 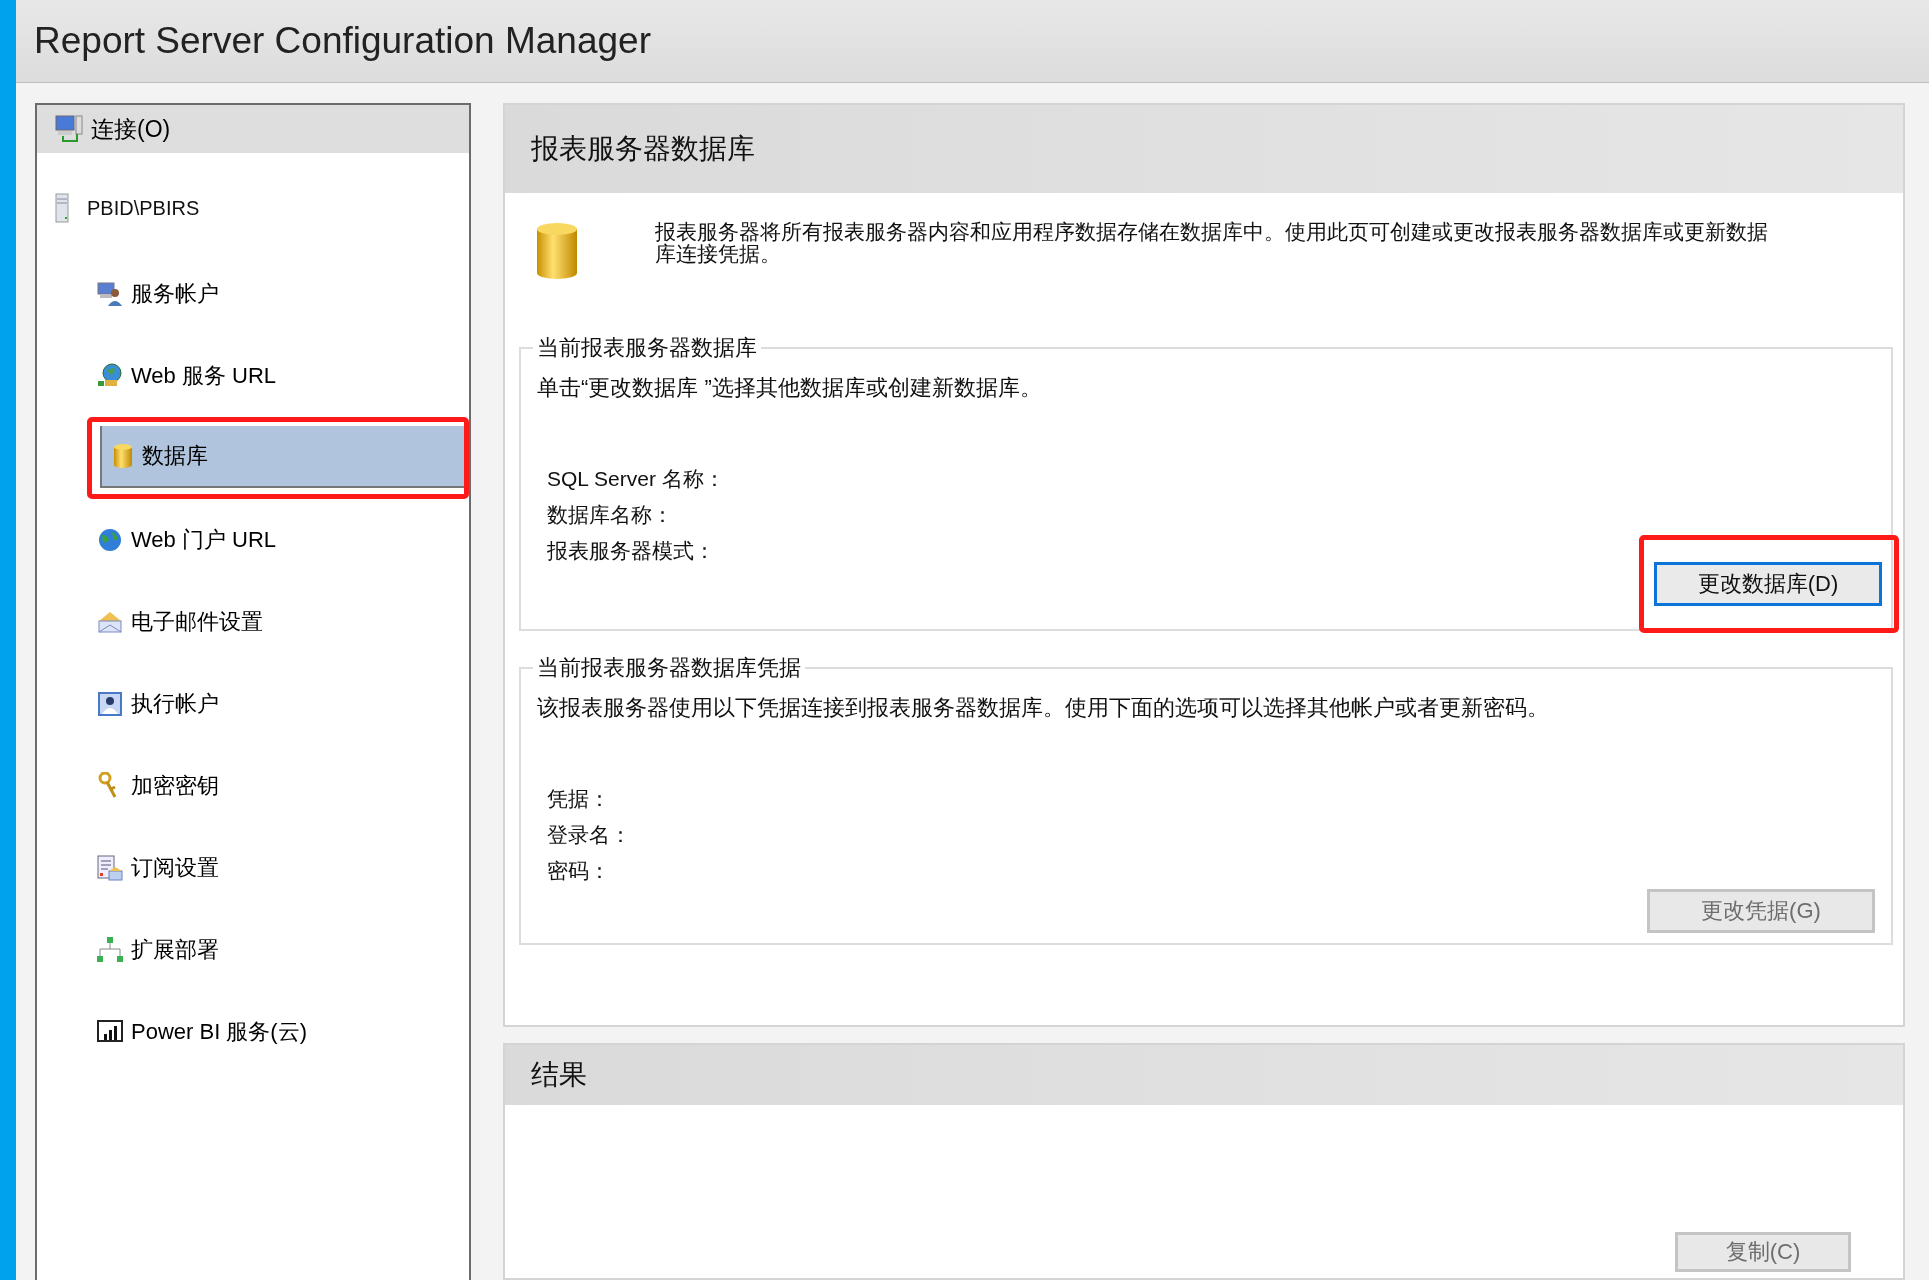 I want to click on field-label: 凭据：, so click(x=579, y=799).